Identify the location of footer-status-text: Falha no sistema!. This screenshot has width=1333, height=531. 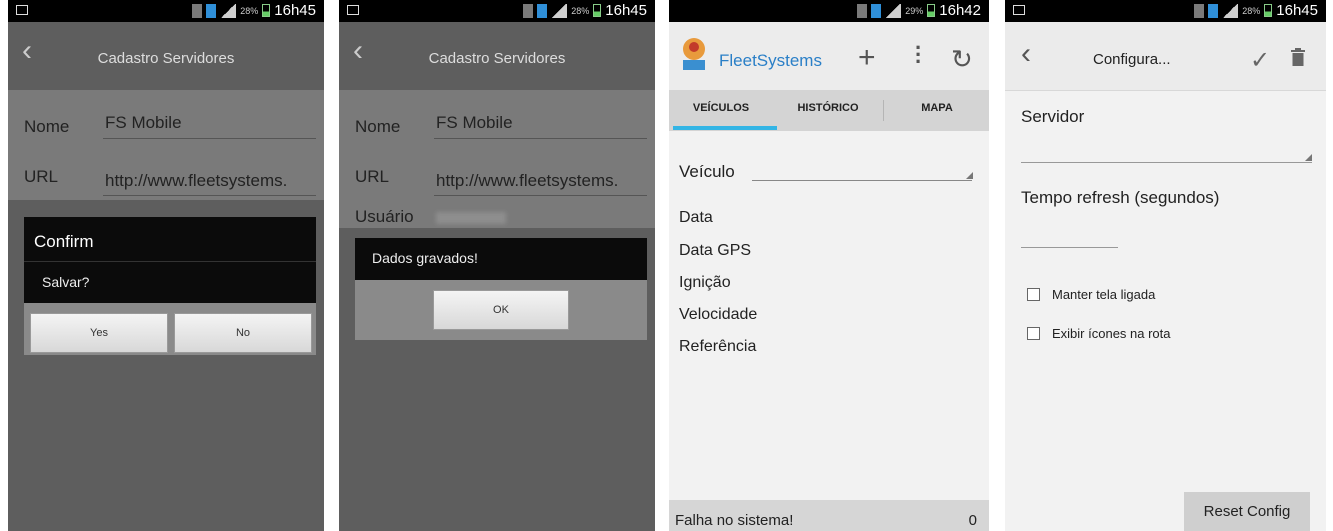
(734, 520).